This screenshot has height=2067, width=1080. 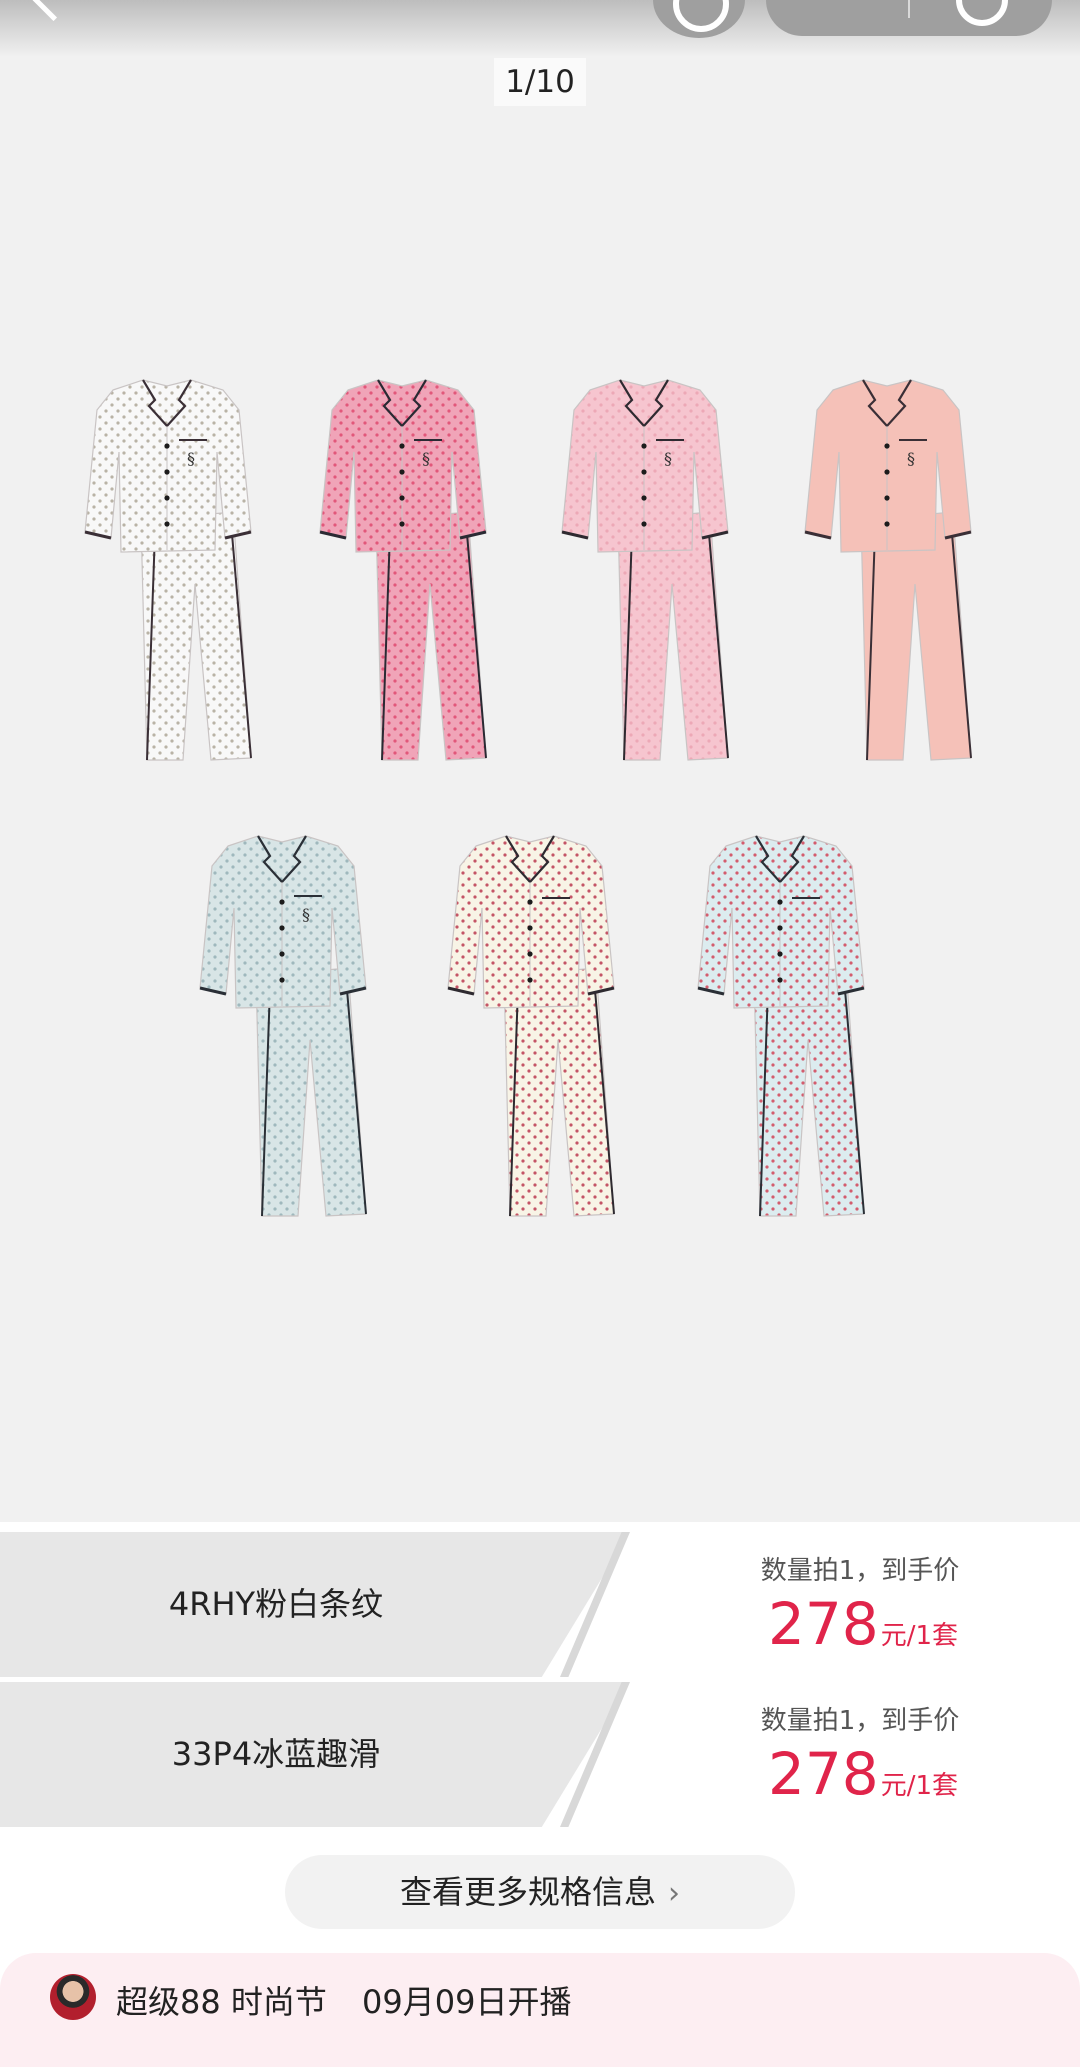 What do you see at coordinates (168, 570) in the screenshot?
I see `pajama-set-white: §` at bounding box center [168, 570].